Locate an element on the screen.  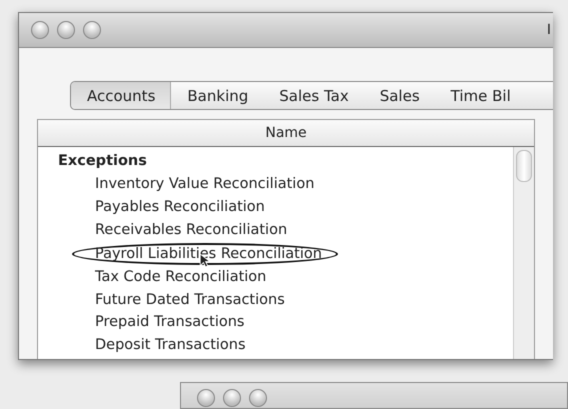
tree-item: Tax Code Reconciliation is located at coordinates (180, 277).